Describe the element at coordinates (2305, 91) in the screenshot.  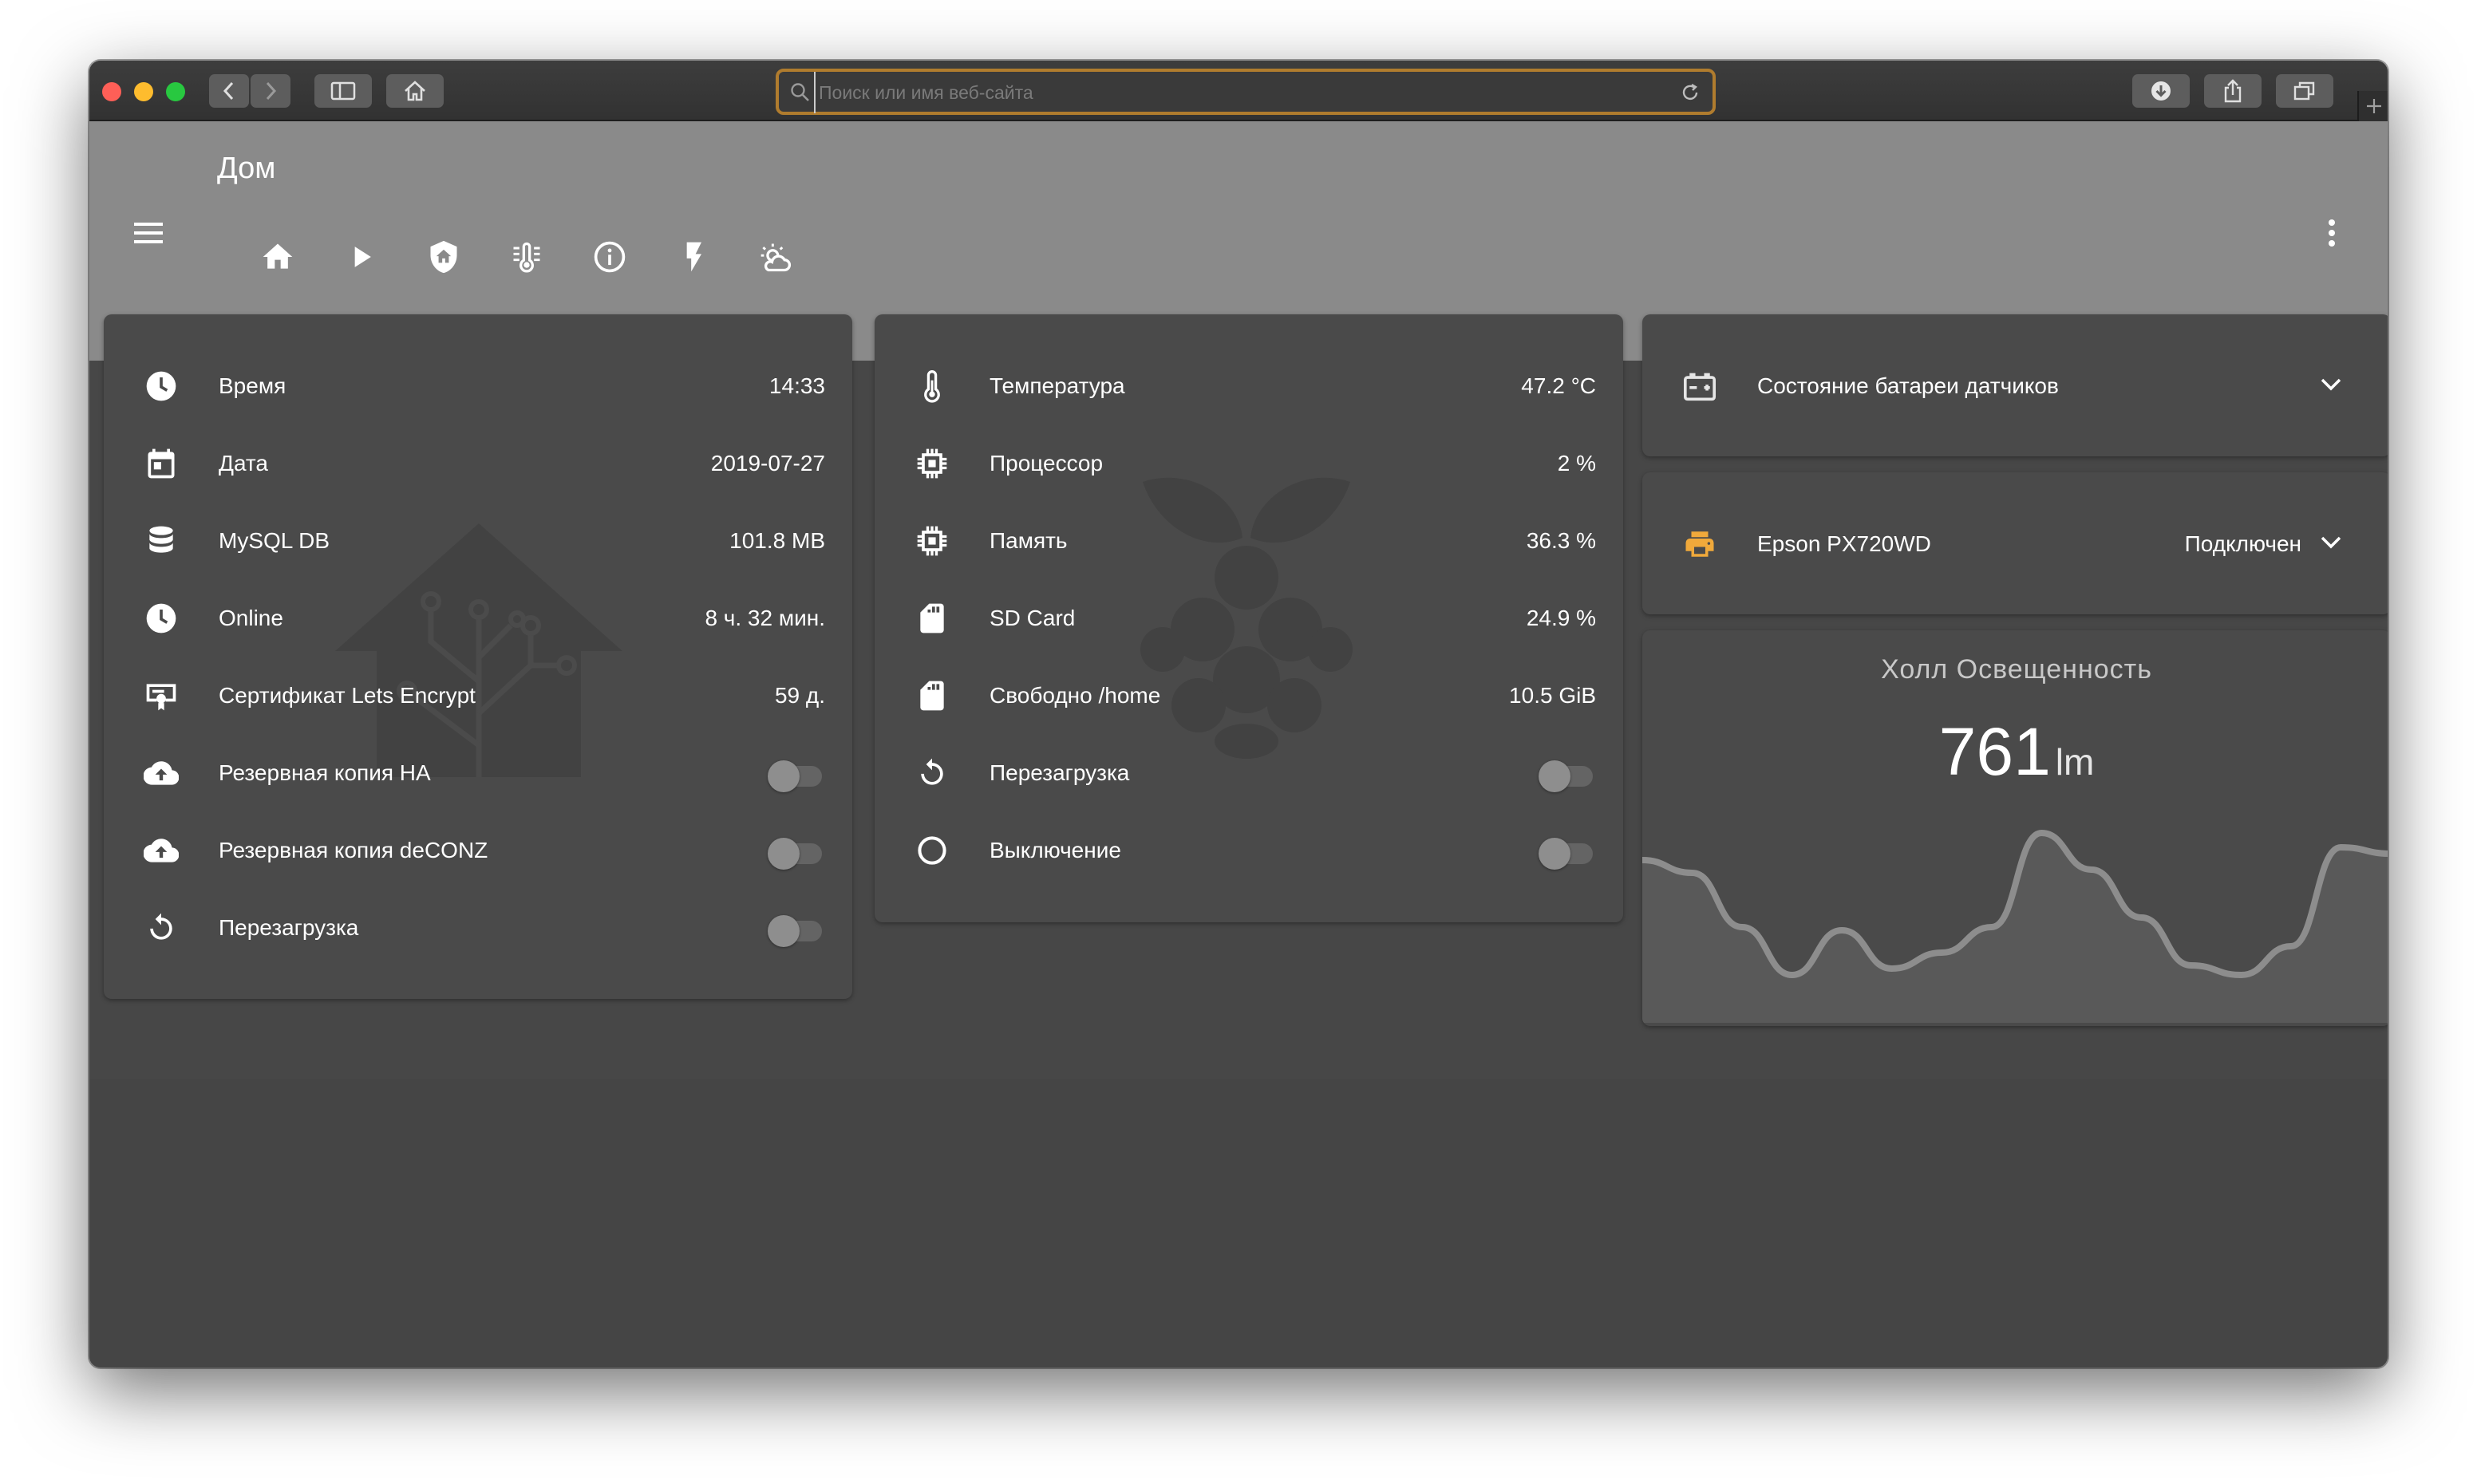
I see `tabs-overview-button` at that location.